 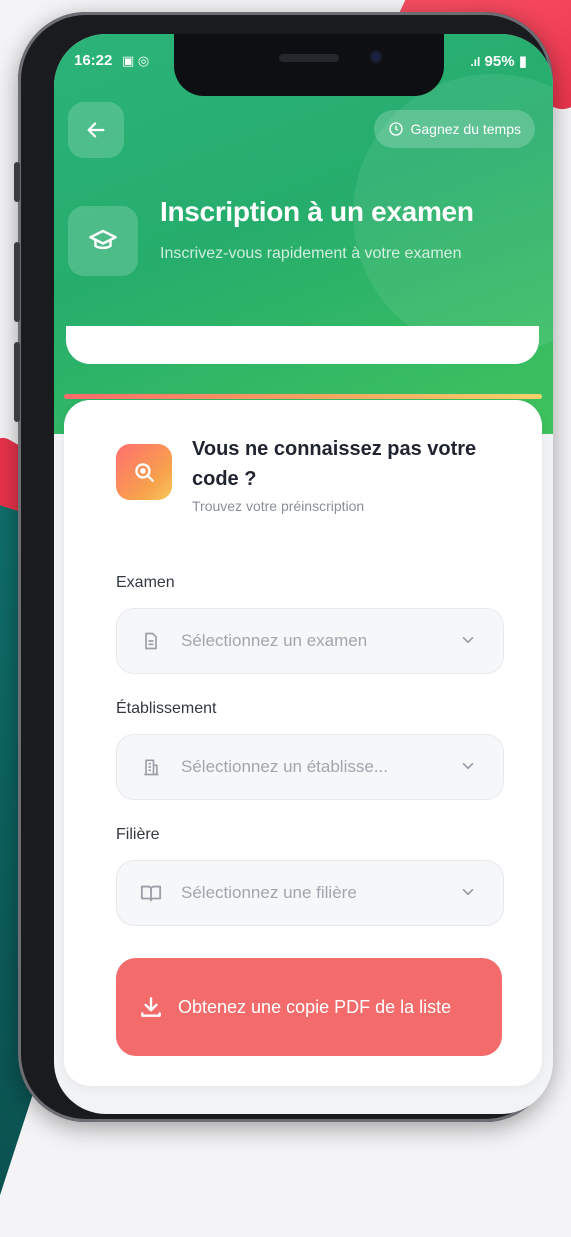 What do you see at coordinates (151, 893) in the screenshot?
I see `book-icon` at bounding box center [151, 893].